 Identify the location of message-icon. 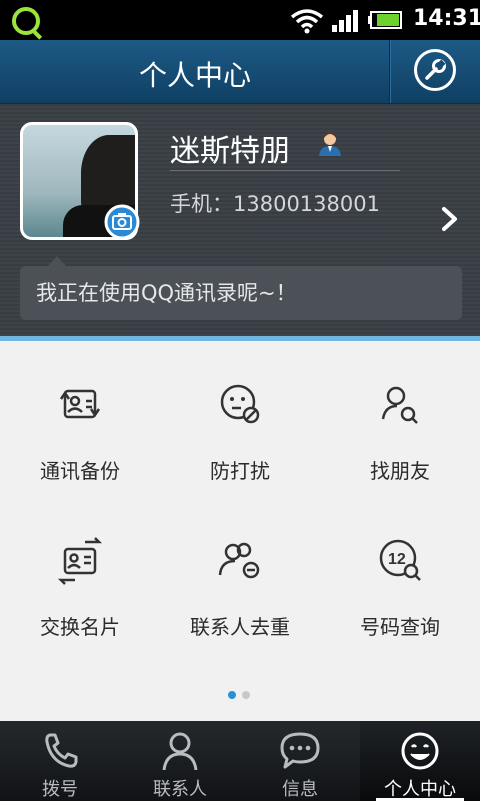
(300, 750).